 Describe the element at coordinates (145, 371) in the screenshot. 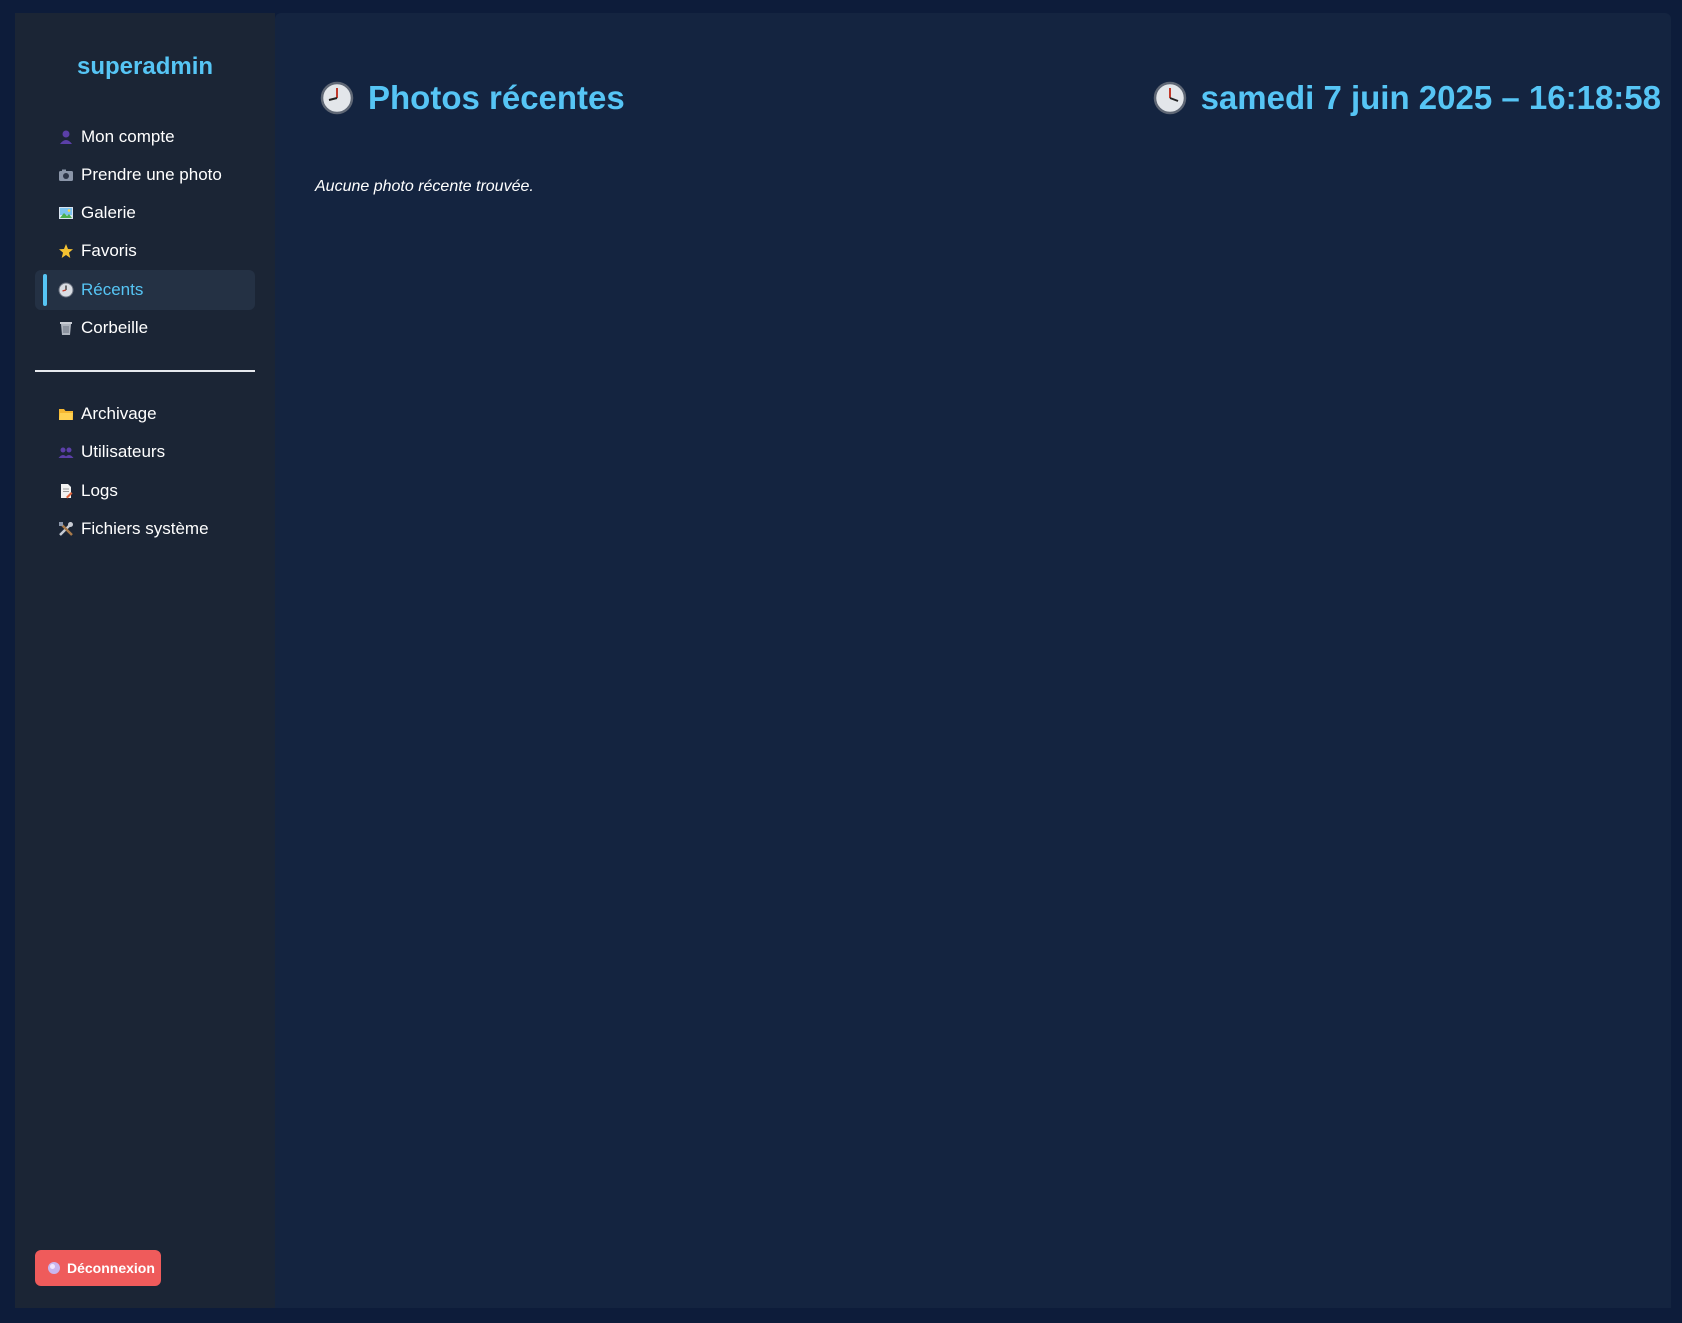

I see `sidebar-divider` at that location.